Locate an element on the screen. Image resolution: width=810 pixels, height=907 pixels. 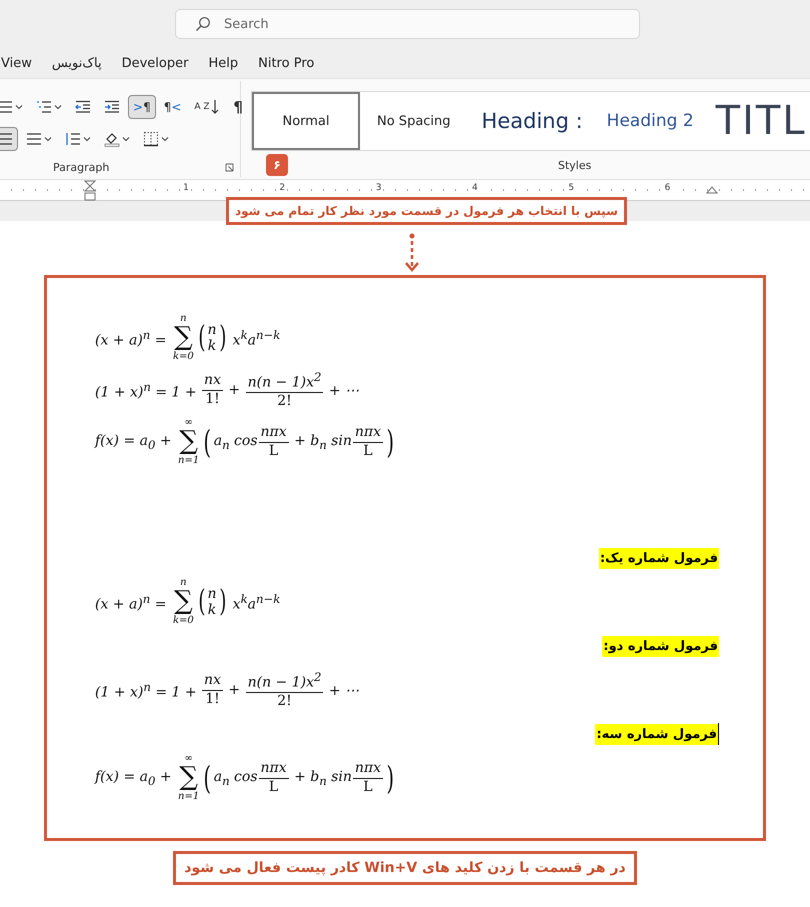
paint-bucket-icon is located at coordinates (112, 139).